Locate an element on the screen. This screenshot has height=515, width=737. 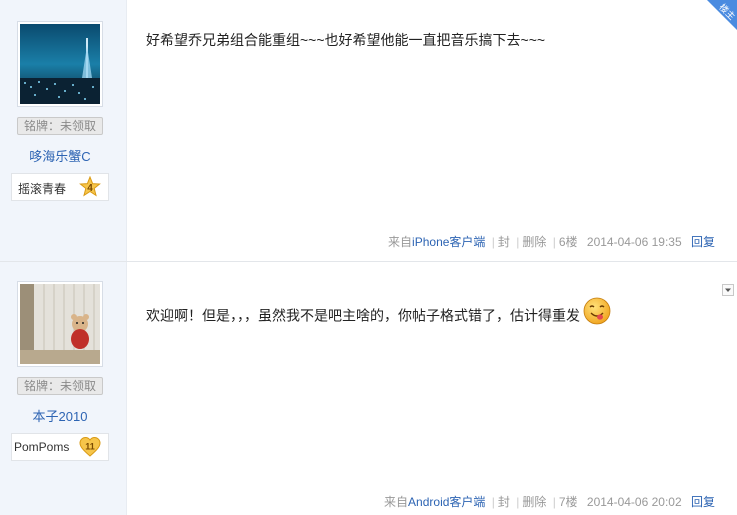
fan-level-box: PomPoms 11 is located at coordinates (60, 447).